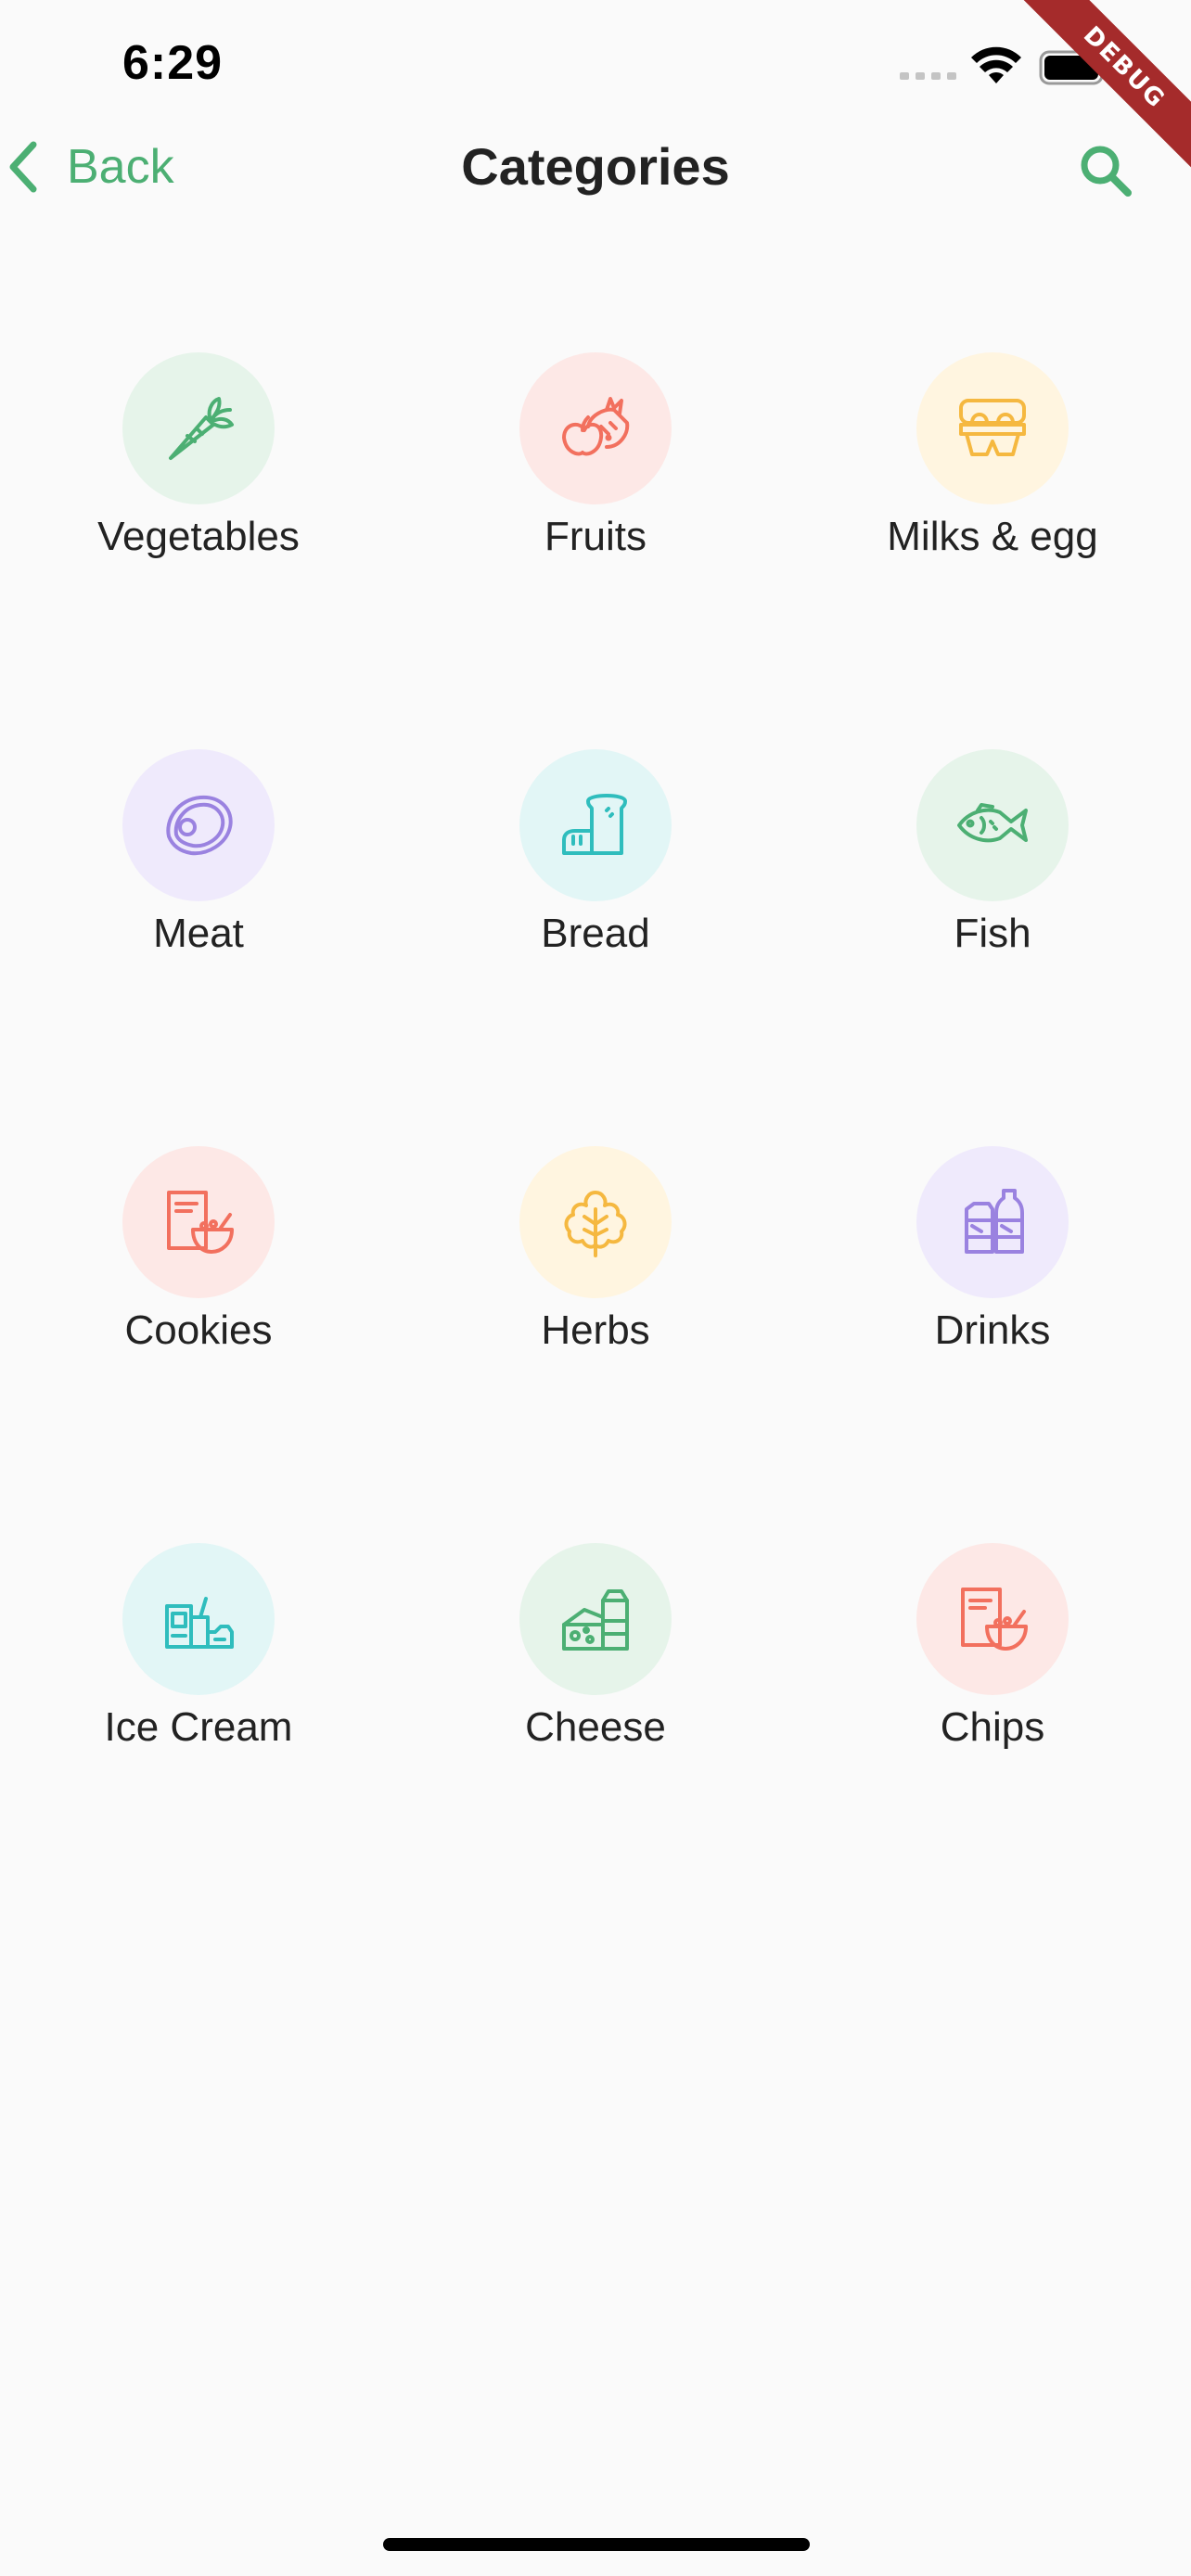 This screenshot has height=2576, width=1191. What do you see at coordinates (595, 536) in the screenshot?
I see `category-label: Fruits` at bounding box center [595, 536].